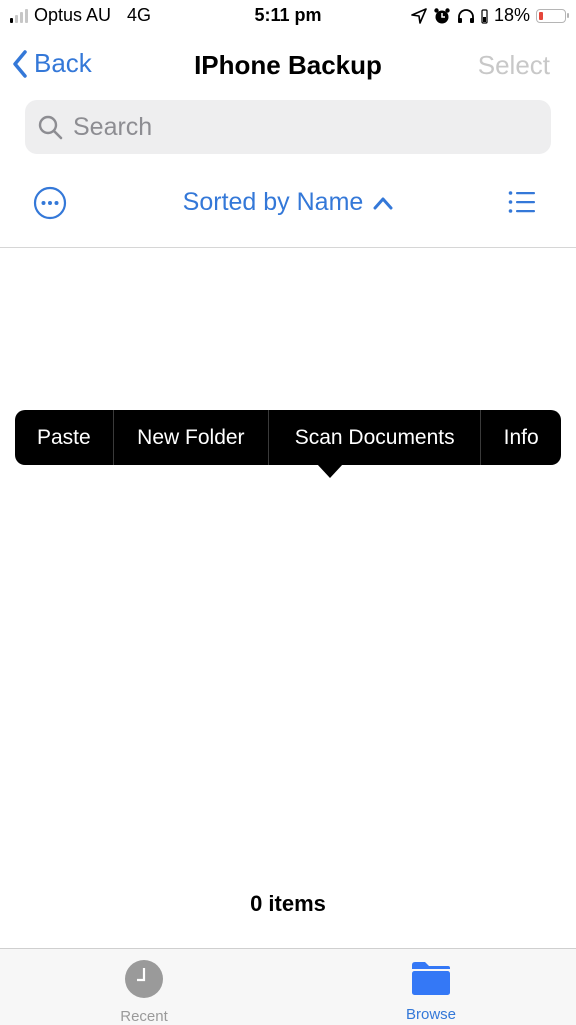 Image resolution: width=576 pixels, height=1025 pixels. What do you see at coordinates (330, 471) in the screenshot?
I see `context-menu-pointer` at bounding box center [330, 471].